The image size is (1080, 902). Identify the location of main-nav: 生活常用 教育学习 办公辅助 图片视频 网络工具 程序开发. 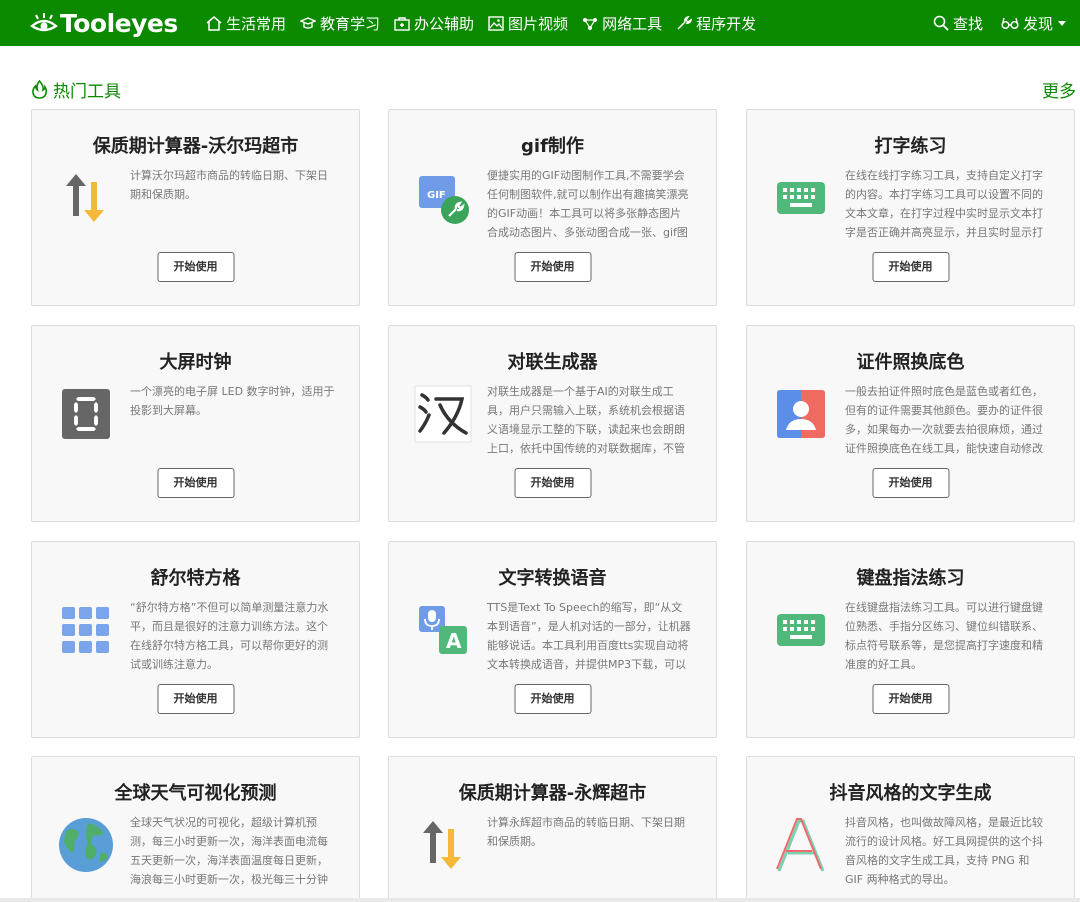
(488, 23).